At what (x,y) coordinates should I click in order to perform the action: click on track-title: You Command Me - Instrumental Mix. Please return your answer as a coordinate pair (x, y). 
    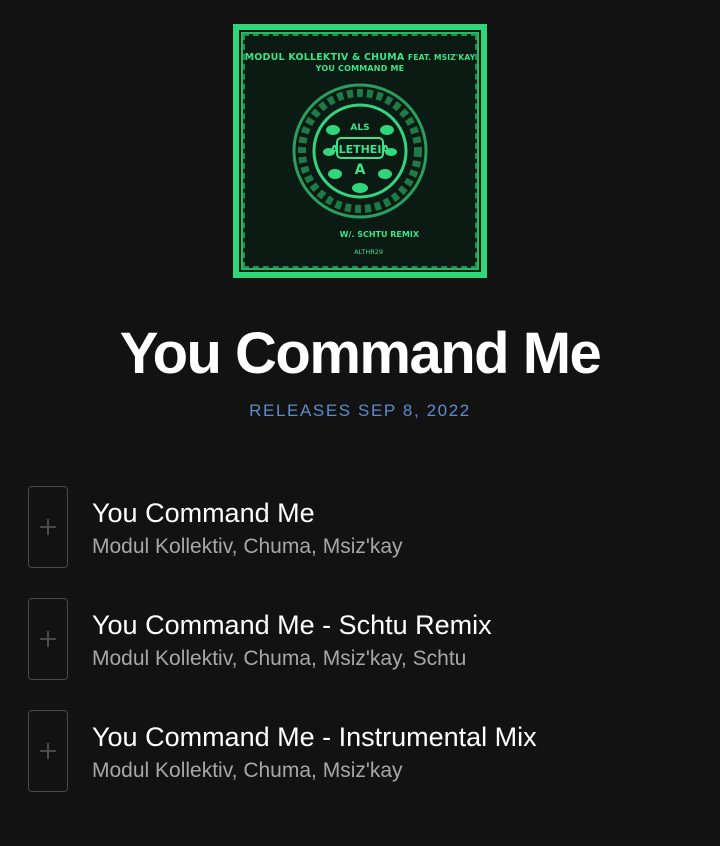
    Looking at the image, I should click on (314, 737).